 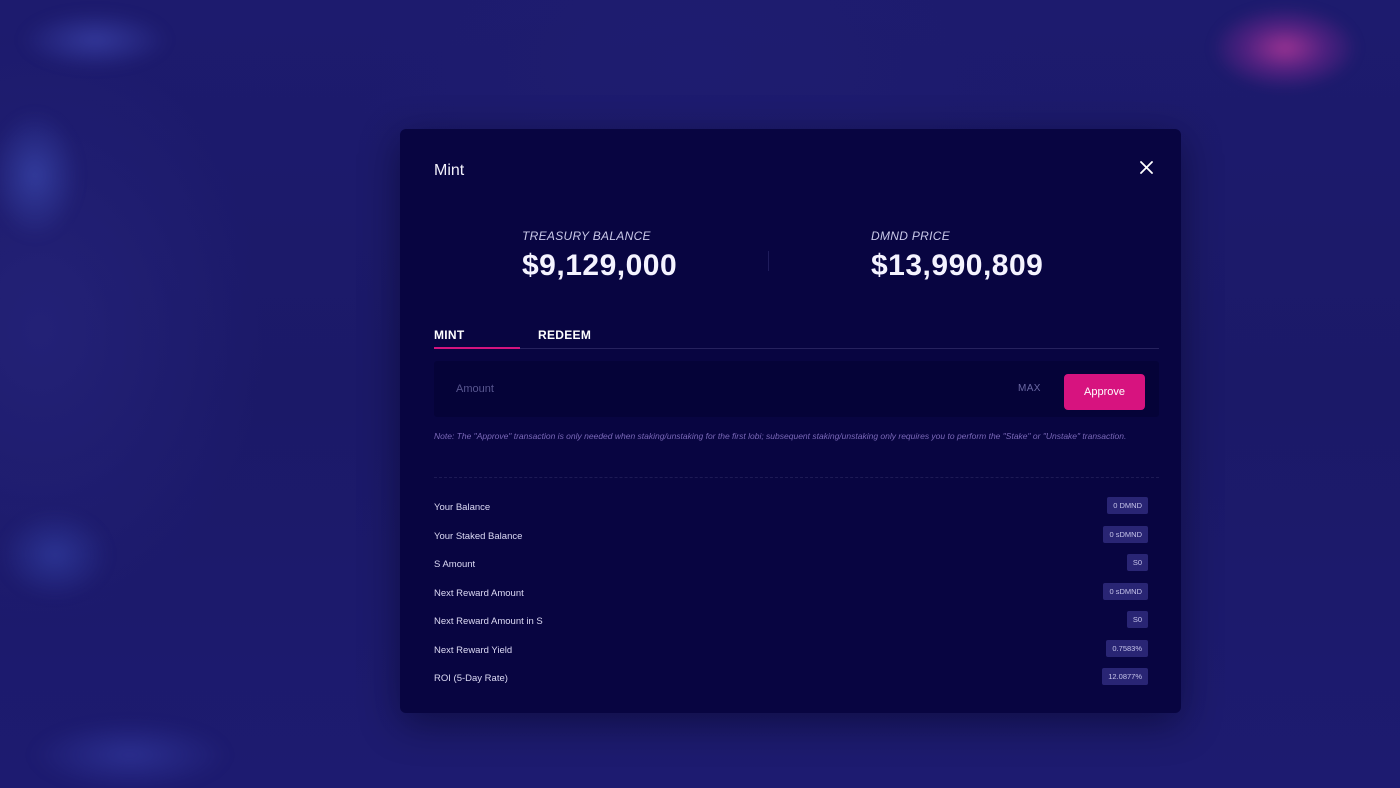 I want to click on dmnd-price-stat: DMND PRICE $13,990,809, so click(x=957, y=256).